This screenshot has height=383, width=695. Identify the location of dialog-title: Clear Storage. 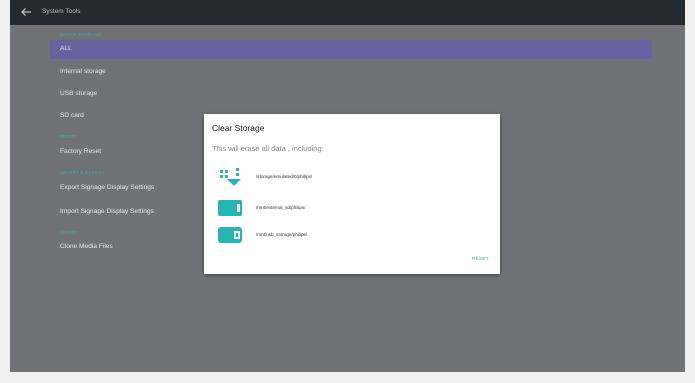
(238, 128).